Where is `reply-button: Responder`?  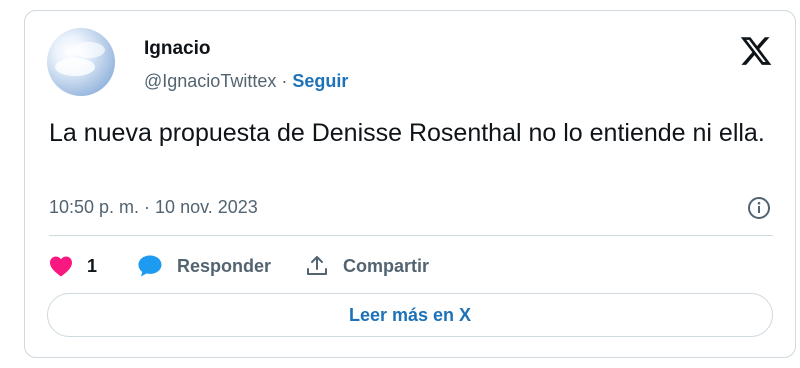 reply-button: Responder is located at coordinates (221, 266).